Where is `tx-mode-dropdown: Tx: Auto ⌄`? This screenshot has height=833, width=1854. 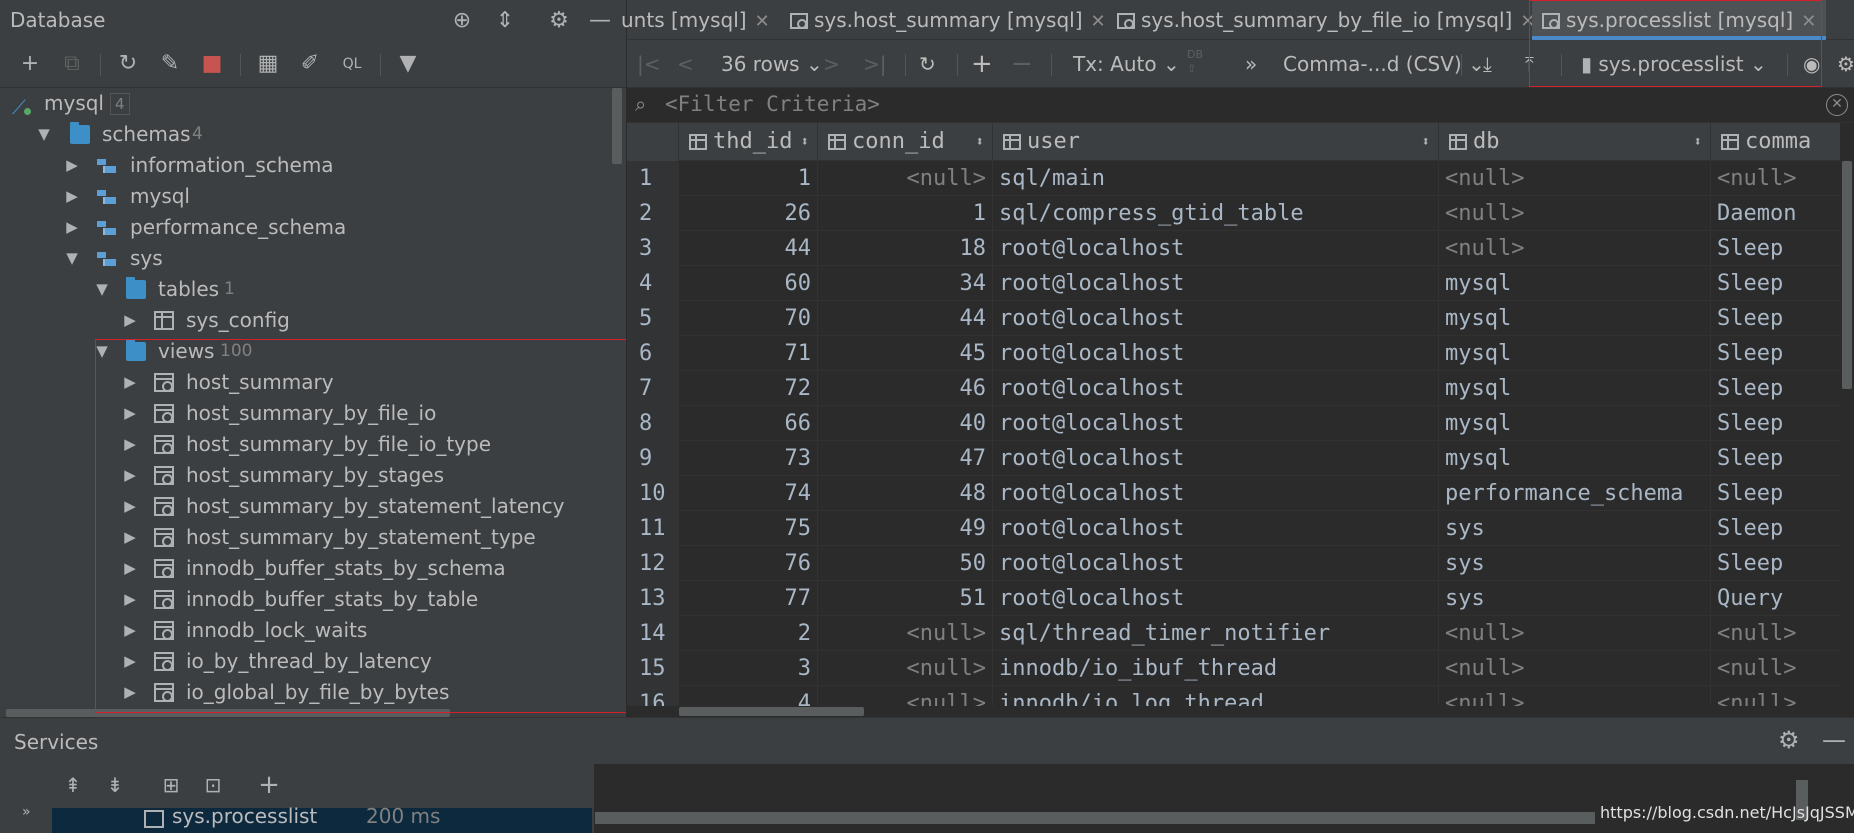 tx-mode-dropdown: Tx: Auto ⌄ is located at coordinates (1126, 64).